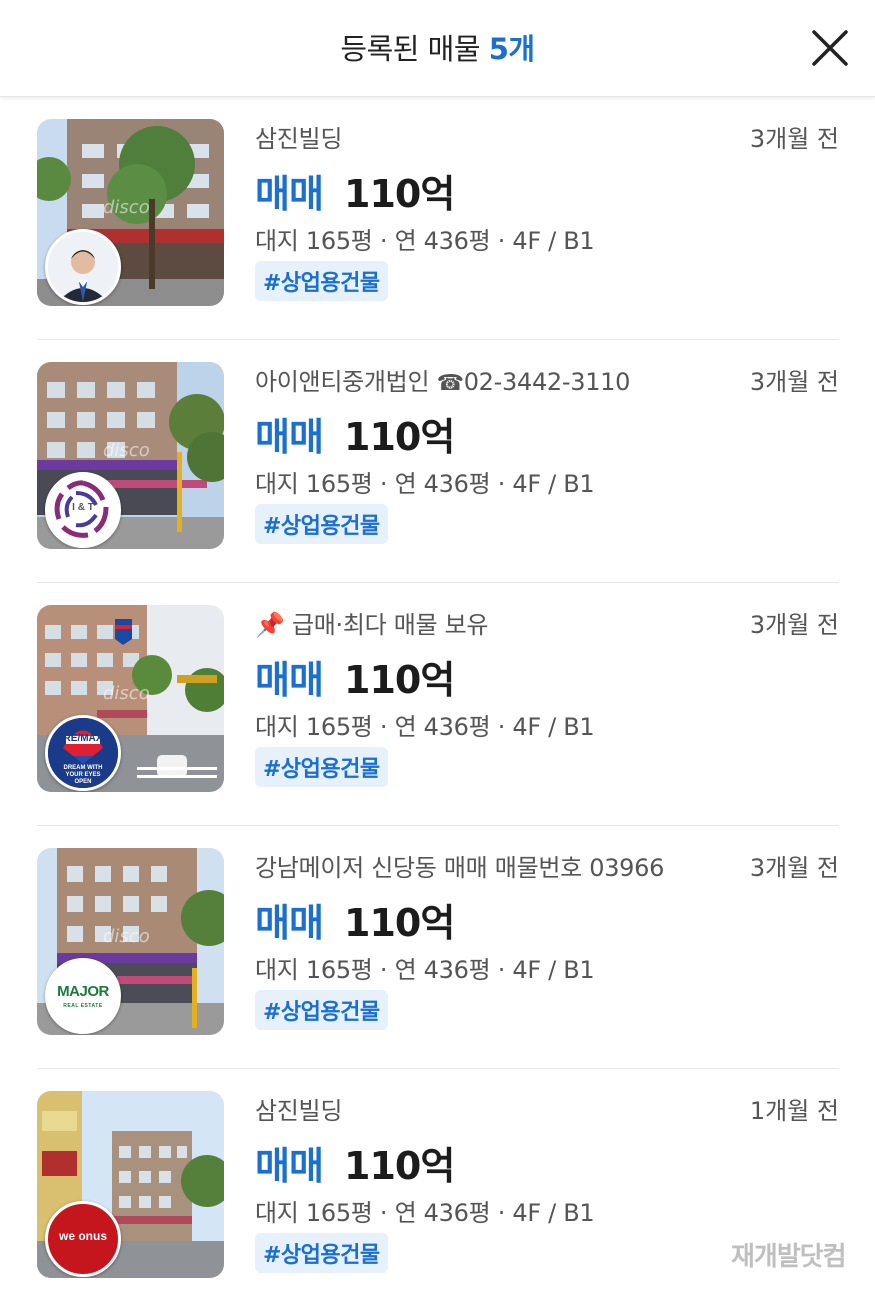 This screenshot has height=1311, width=875. What do you see at coordinates (390, 625) in the screenshot?
I see `agent-name: 급매·최다 매물 보유` at bounding box center [390, 625].